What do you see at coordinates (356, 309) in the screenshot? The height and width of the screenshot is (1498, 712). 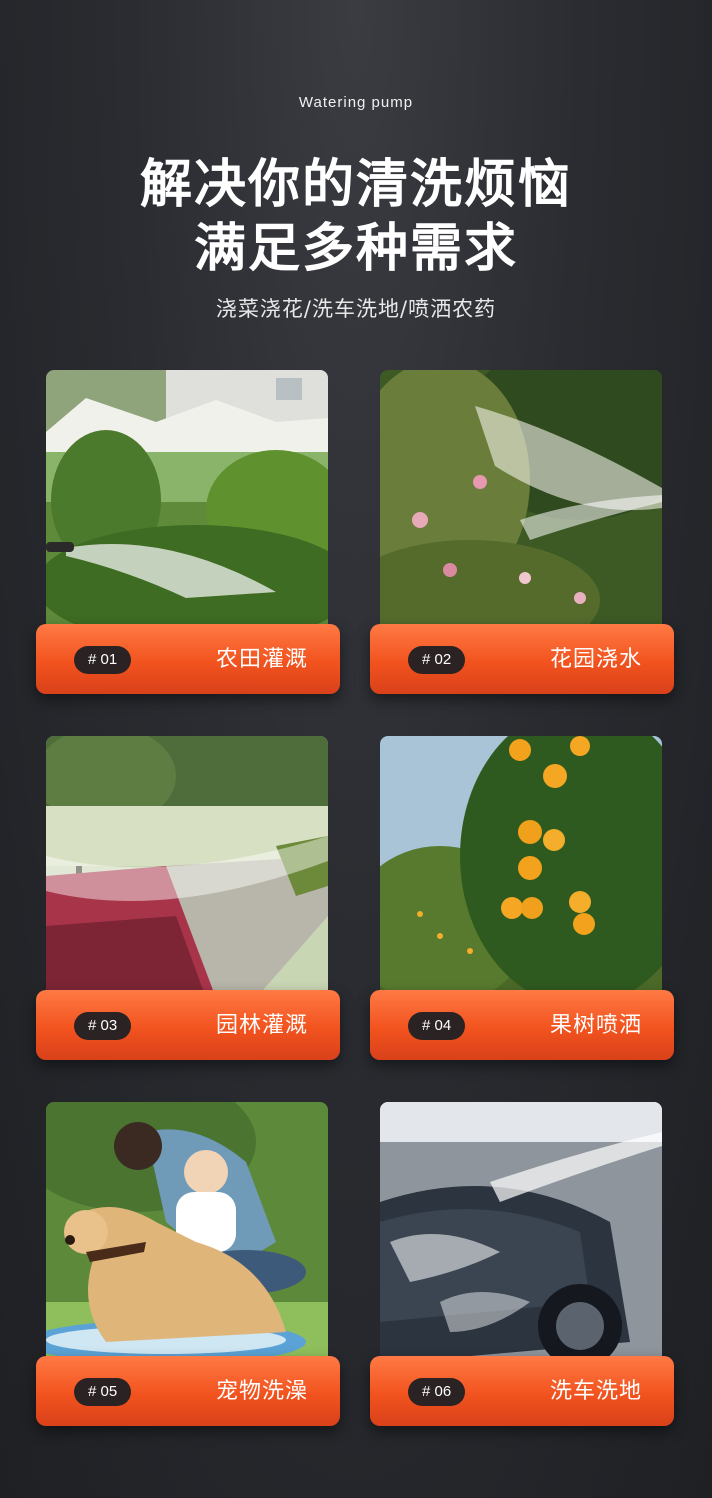 I see `usage-tagline: 浇菜浇花/洗车洗地/喷洒农药` at bounding box center [356, 309].